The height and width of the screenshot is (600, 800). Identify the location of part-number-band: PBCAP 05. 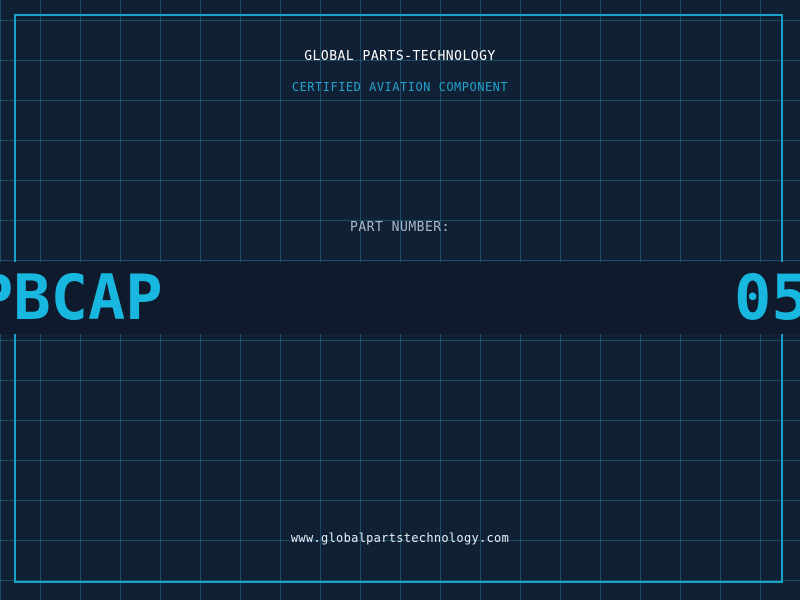
(400, 298).